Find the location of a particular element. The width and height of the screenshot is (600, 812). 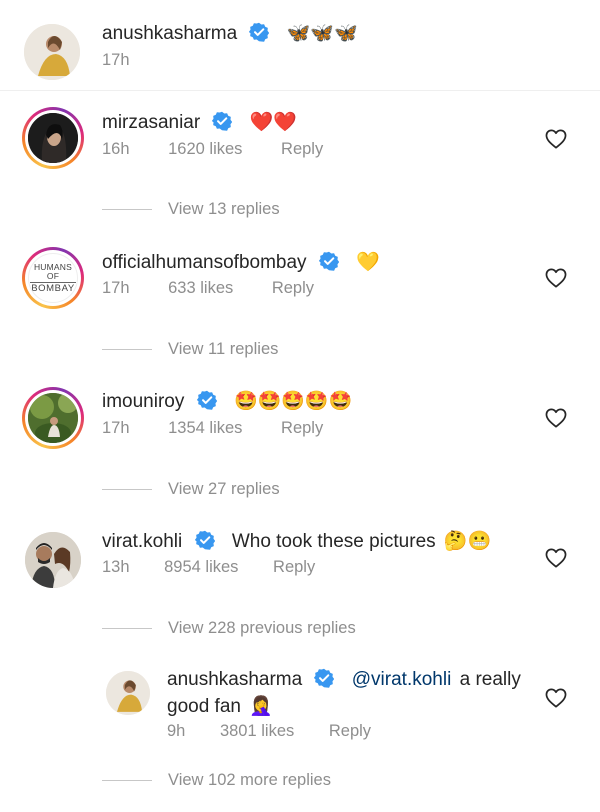

view-replies-button: View 102 more replies is located at coordinates (216, 780).